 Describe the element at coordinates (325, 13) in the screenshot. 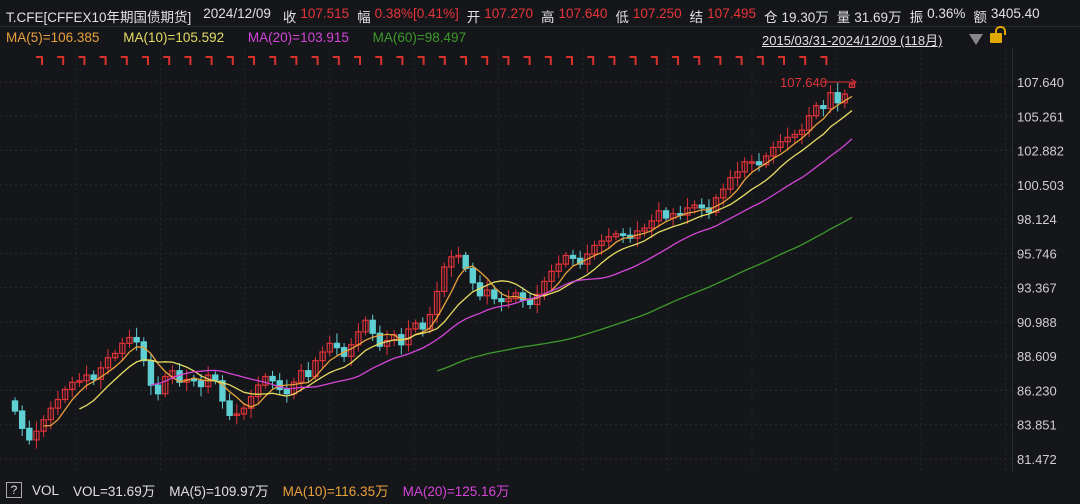

I see `close-value: 107.515` at that location.